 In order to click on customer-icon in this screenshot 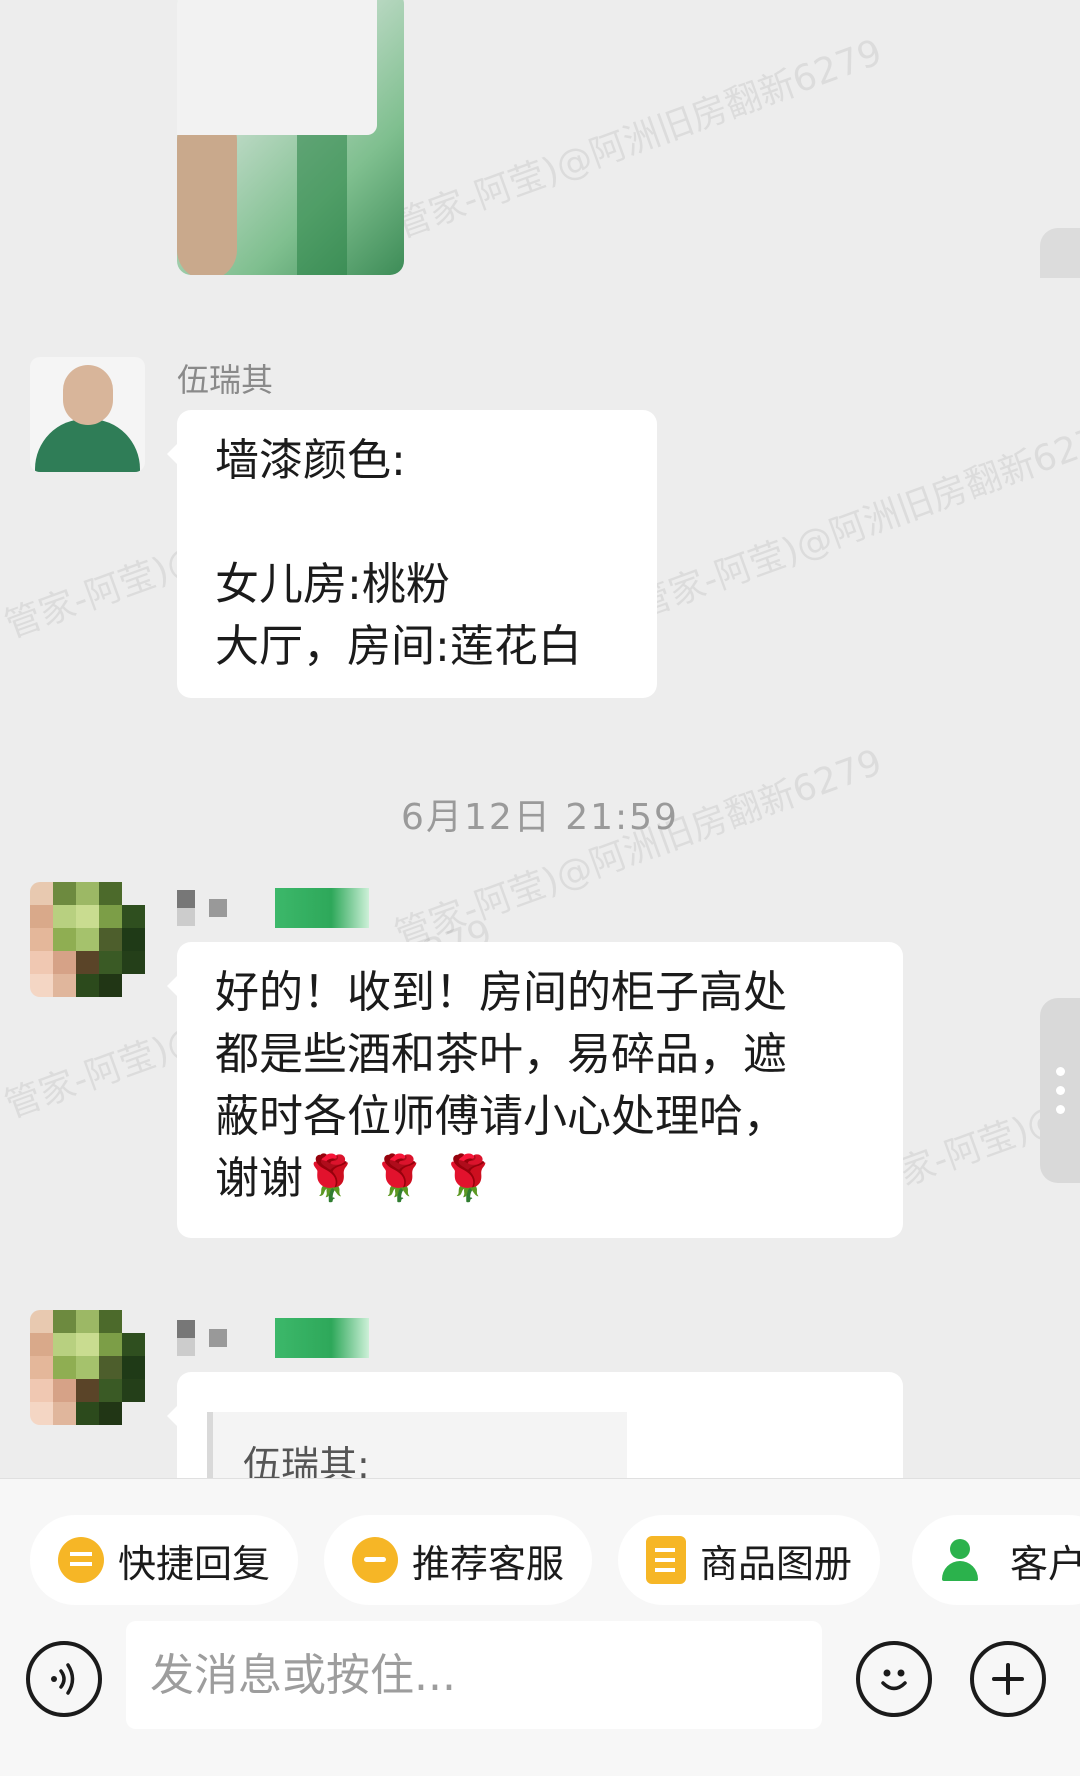, I will do `click(968, 1560)`.